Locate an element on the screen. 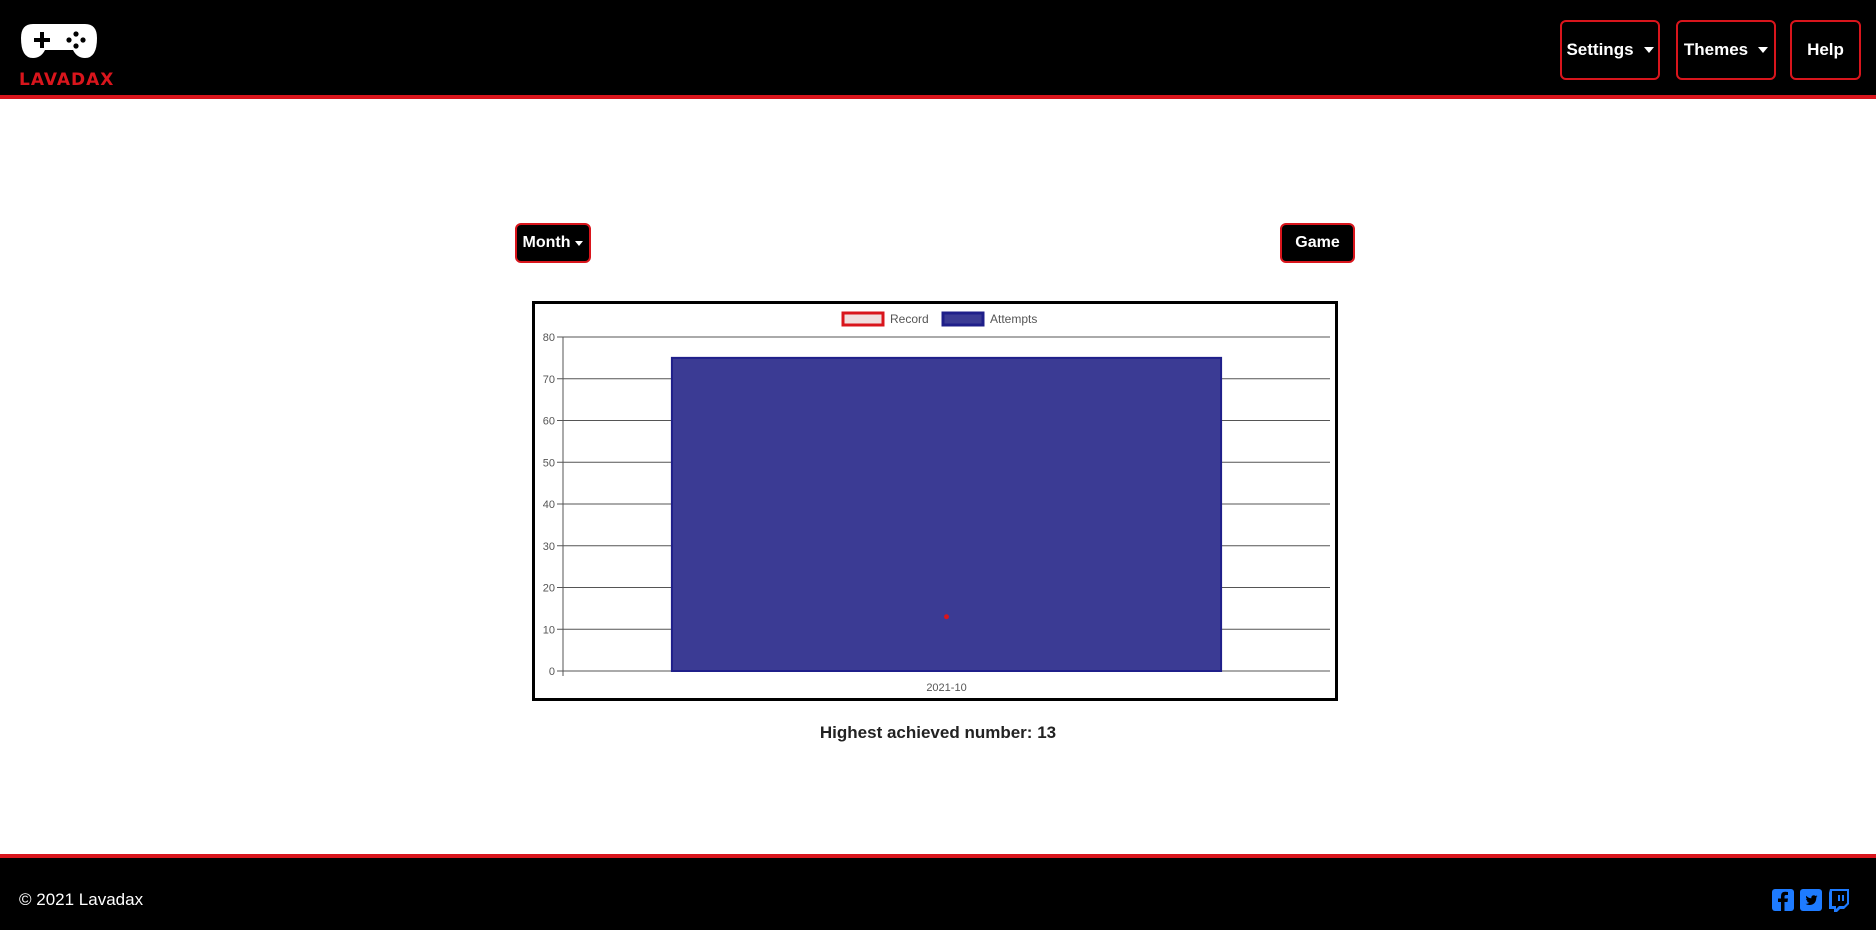 The height and width of the screenshot is (930, 1876). facebook-icon is located at coordinates (1783, 900).